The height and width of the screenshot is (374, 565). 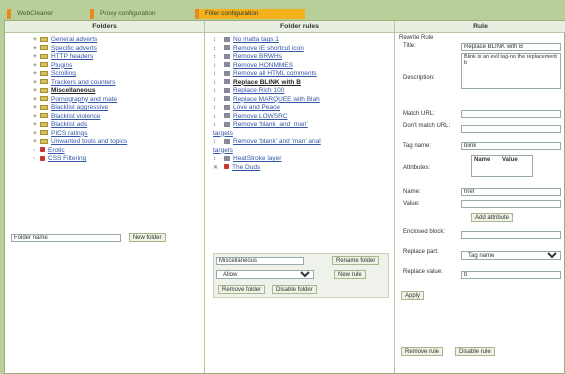 I want to click on folder-item: + Blacklist violence, so click(x=118, y=117).